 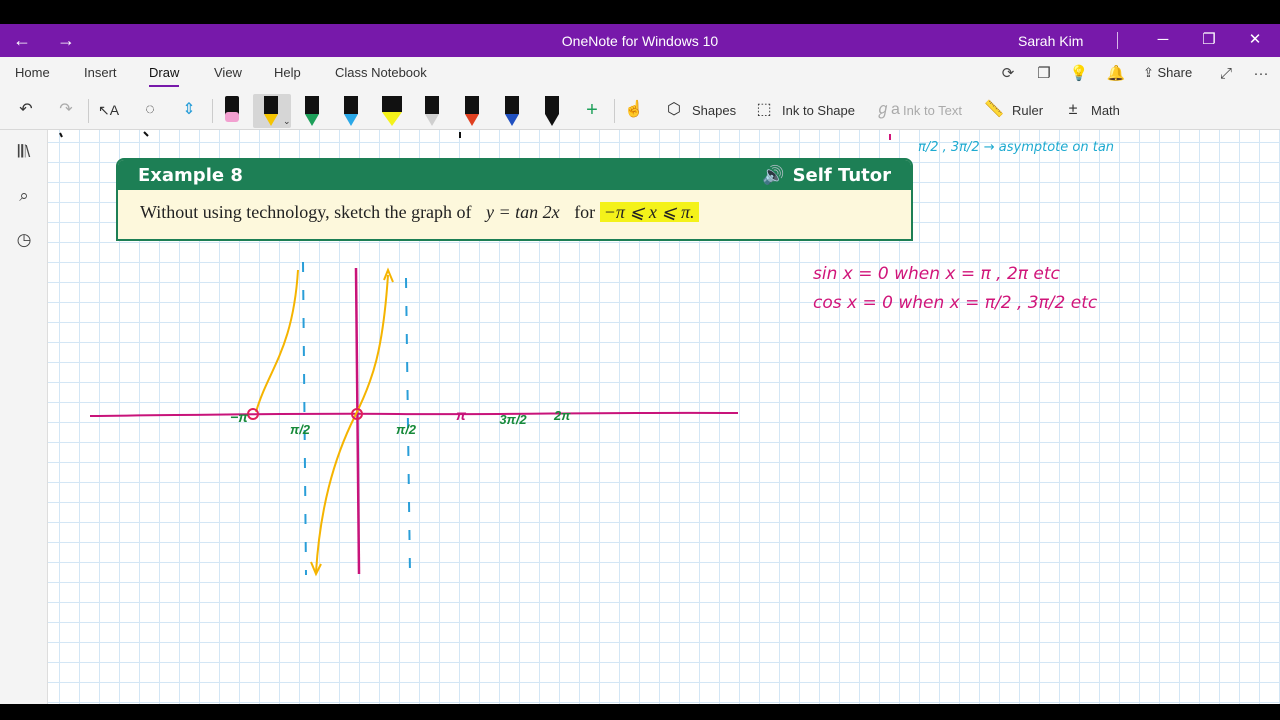 What do you see at coordinates (640, 712) in the screenshot?
I see `screen-bottom-bar` at bounding box center [640, 712].